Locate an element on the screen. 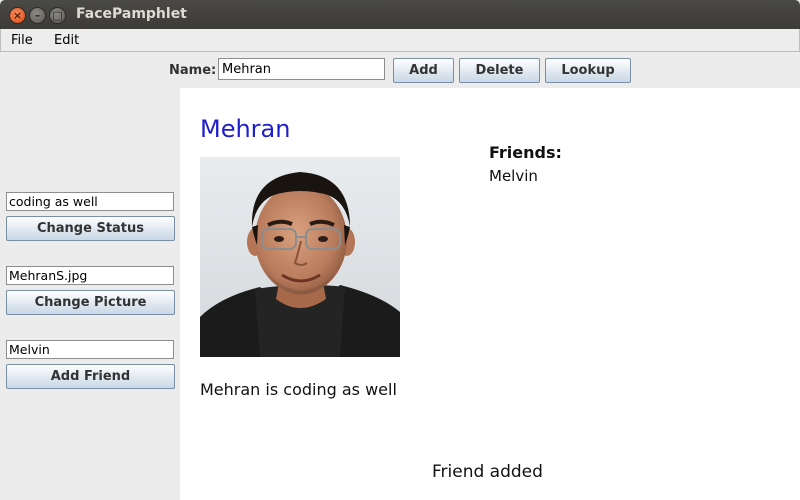  menu-bar: File Edit is located at coordinates (400, 40).